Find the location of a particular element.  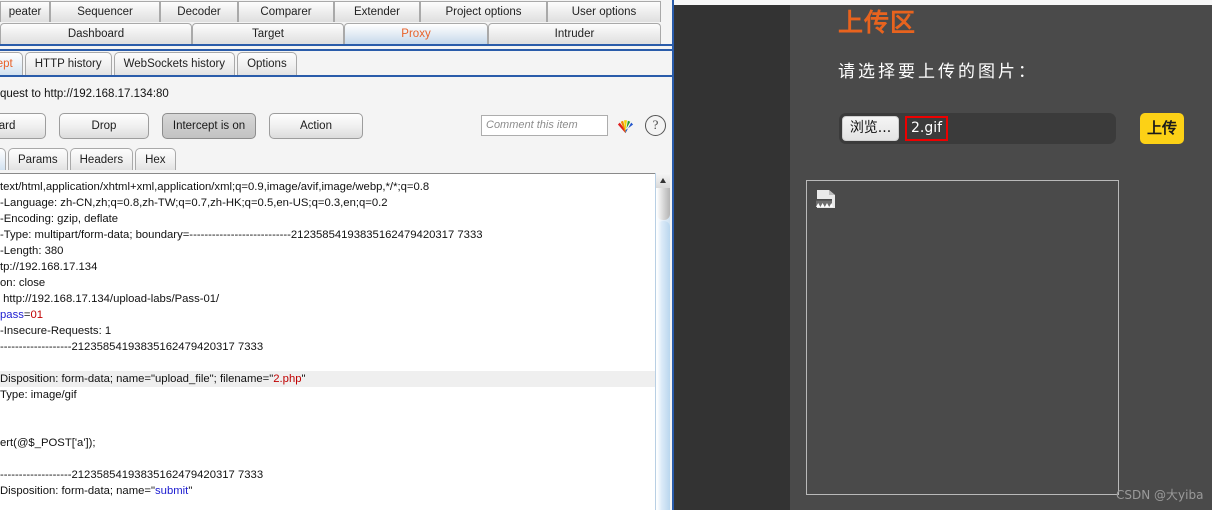

editor-tab-raw is located at coordinates (3, 159).